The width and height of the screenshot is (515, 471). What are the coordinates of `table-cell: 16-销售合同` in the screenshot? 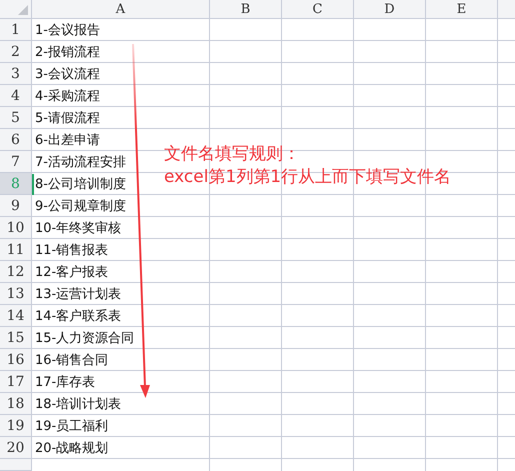 It's located at (70, 360).